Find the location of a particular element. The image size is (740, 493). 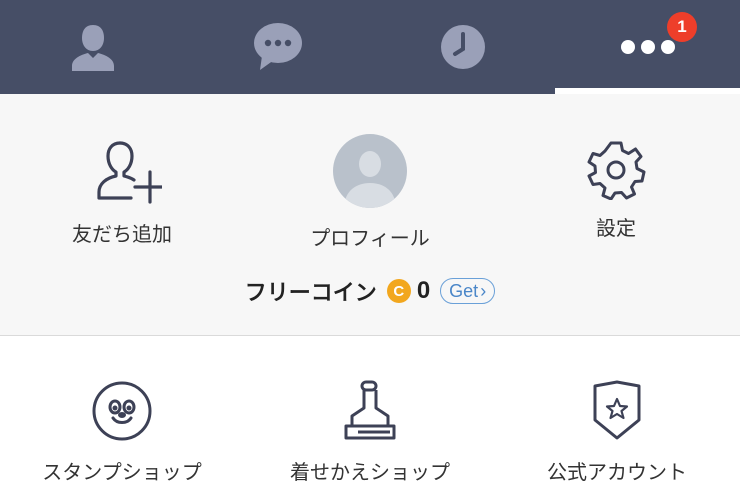

person-icon is located at coordinates (93, 47).